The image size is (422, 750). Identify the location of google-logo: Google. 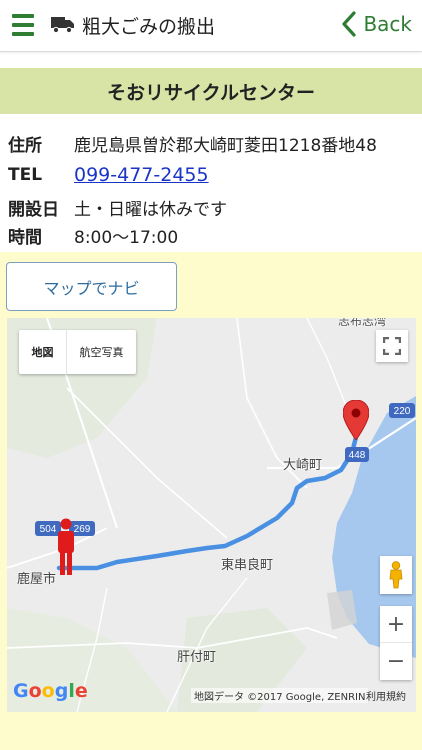
(50, 691).